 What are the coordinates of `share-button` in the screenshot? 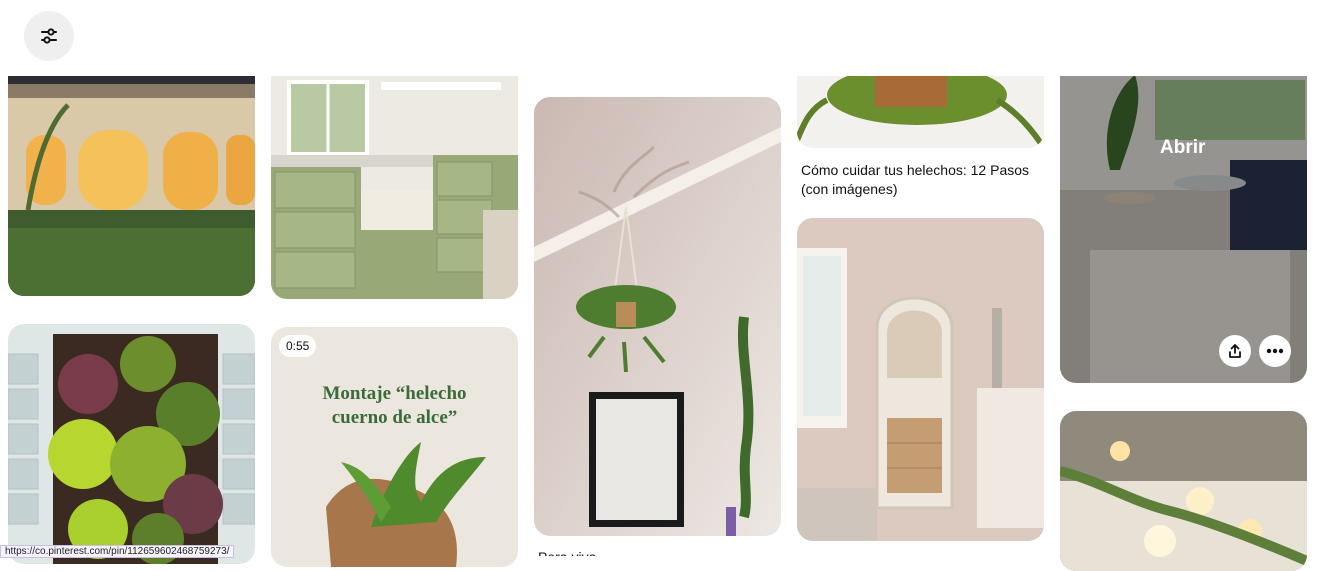 It's located at (1235, 351).